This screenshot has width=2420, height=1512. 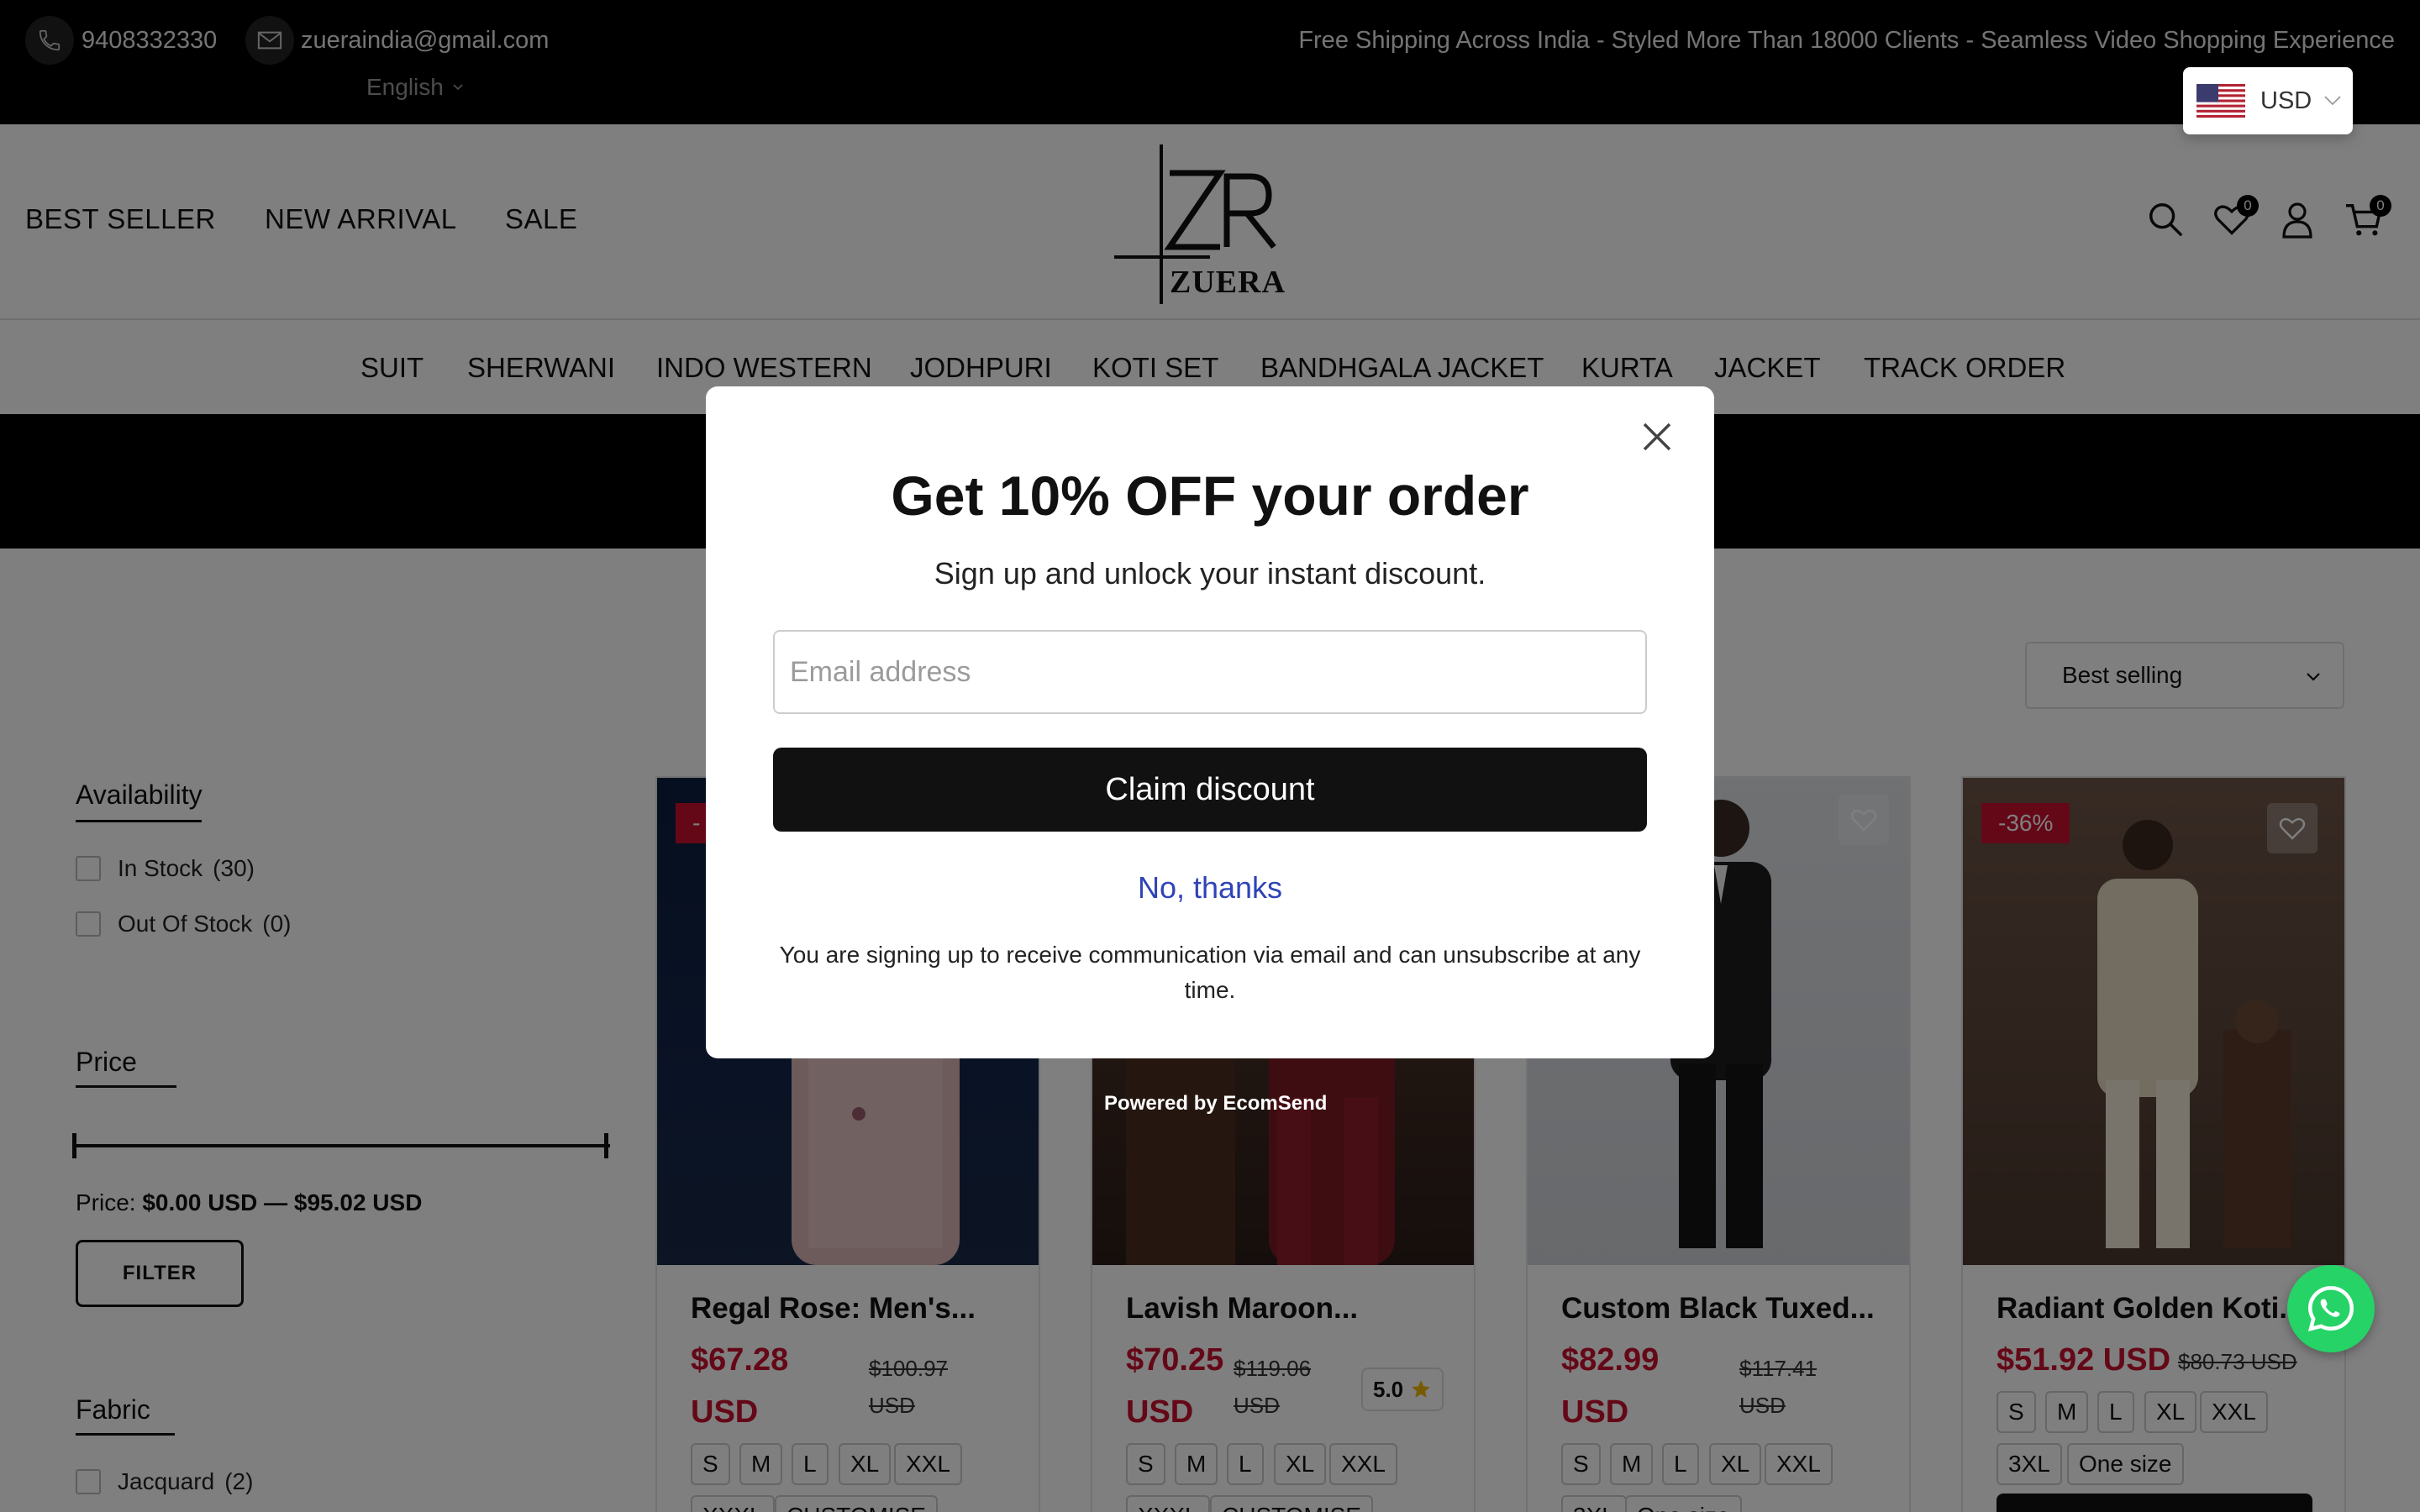 I want to click on whatsapp-icon, so click(x=2330, y=1308).